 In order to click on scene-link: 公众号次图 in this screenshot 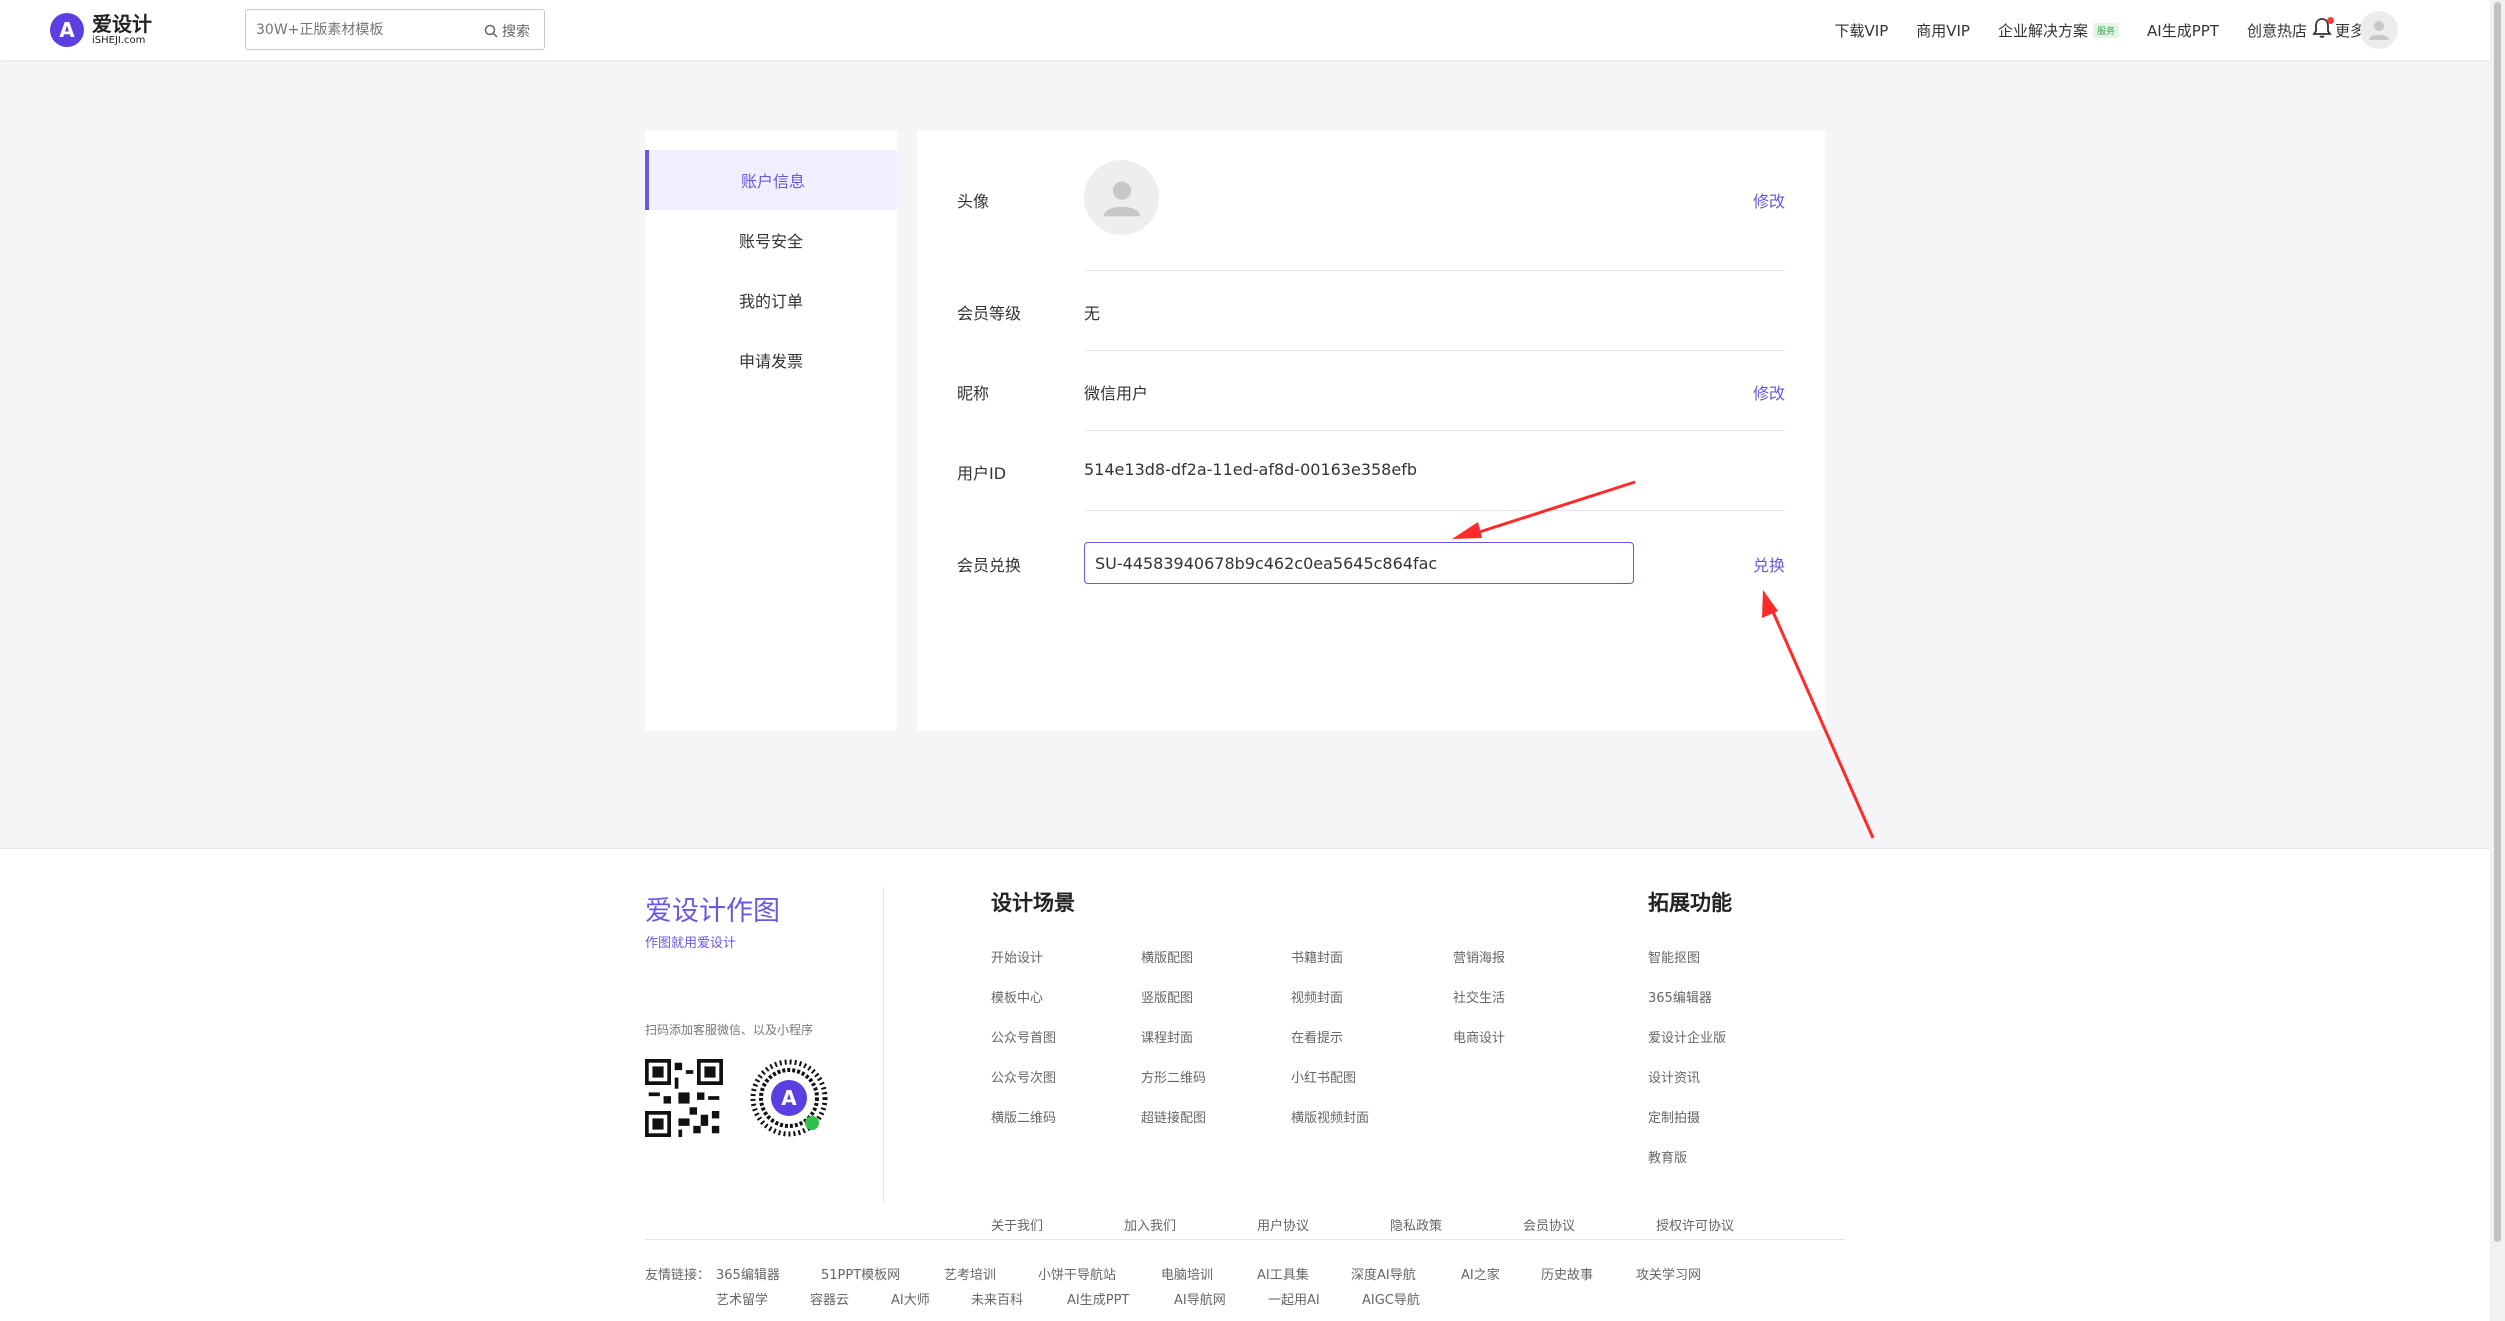, I will do `click(1023, 1076)`.